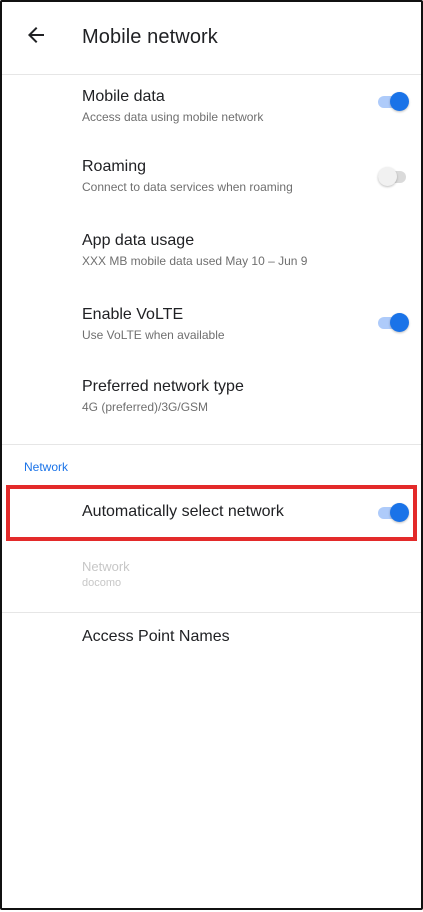 The width and height of the screenshot is (423, 912). I want to click on roaming-toggle, so click(393, 176).